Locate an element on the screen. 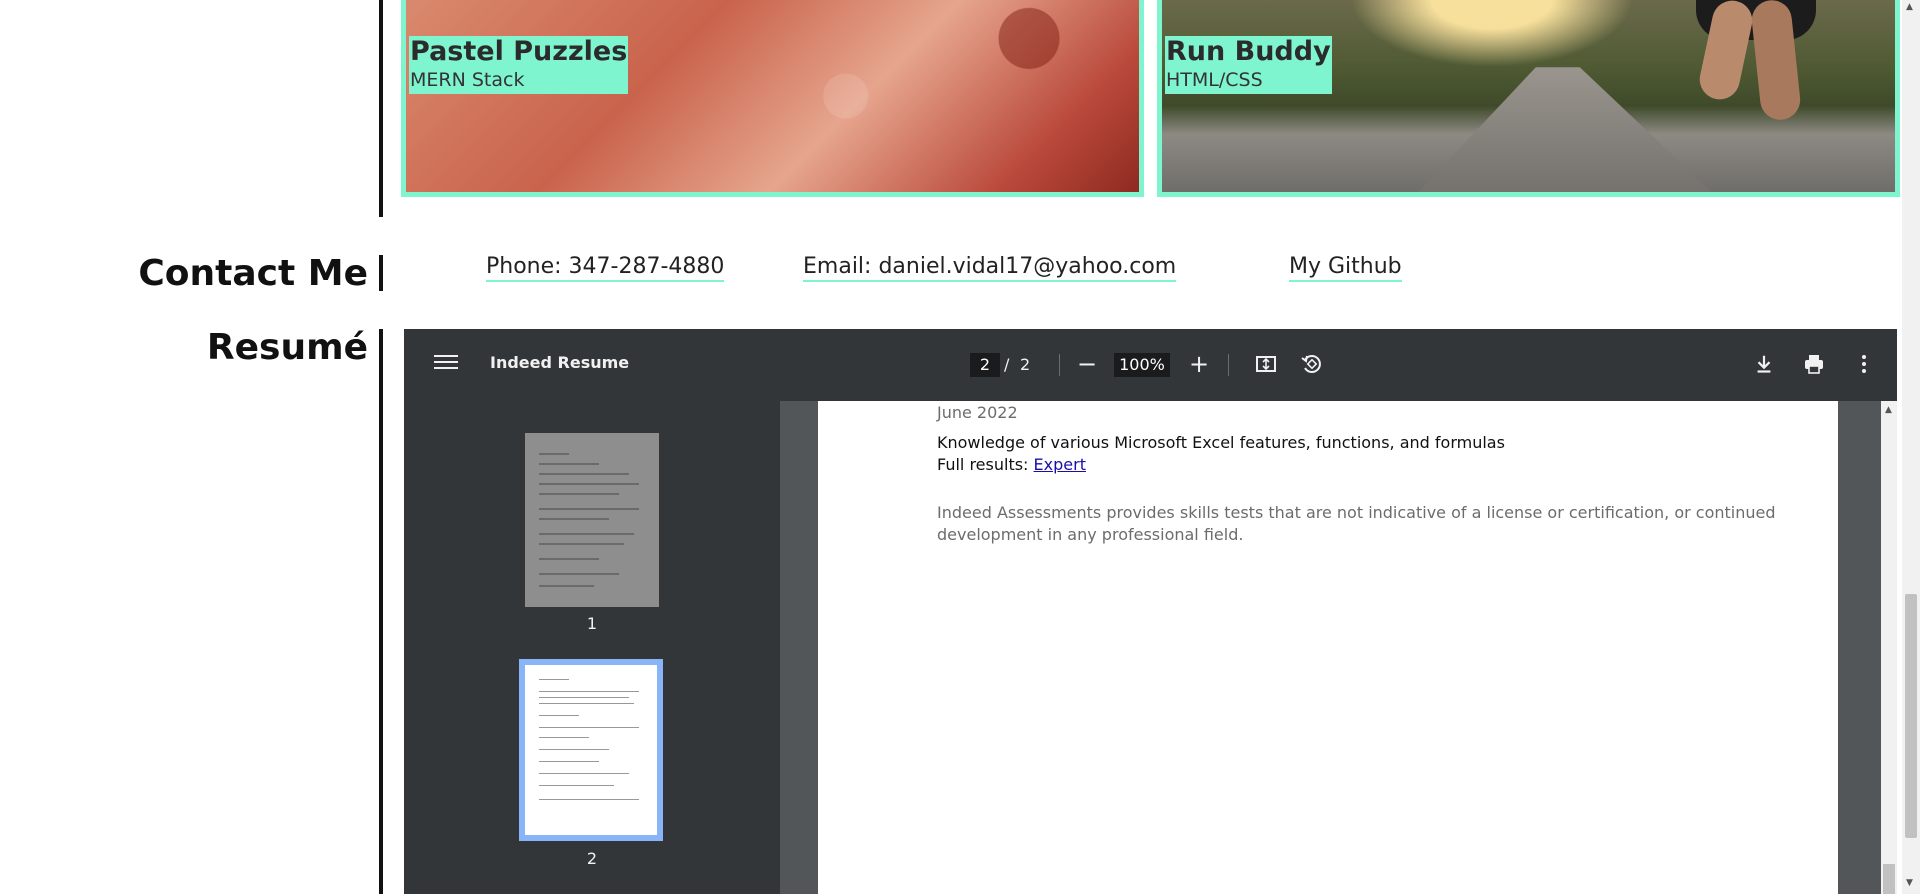 This screenshot has width=1920, height=894. phone-link: Phone: 347-287-4880 is located at coordinates (605, 268).